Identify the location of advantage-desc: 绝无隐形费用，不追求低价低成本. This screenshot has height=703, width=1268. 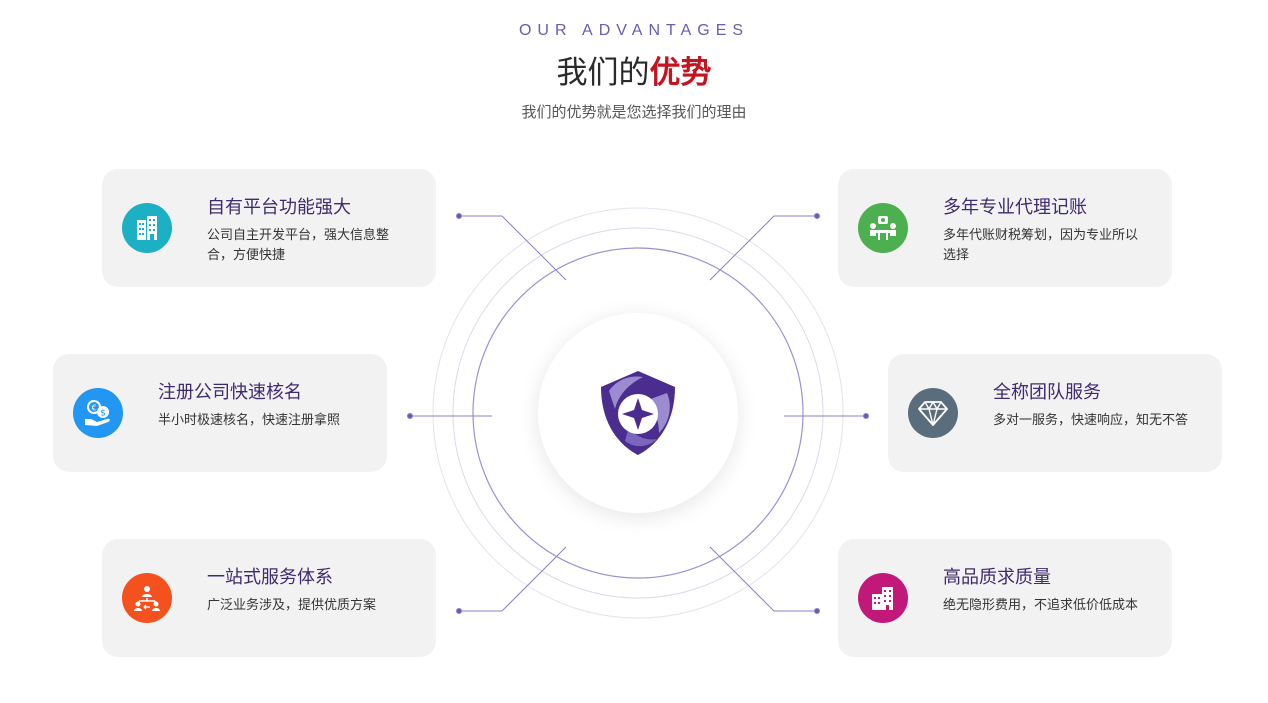
(1041, 605).